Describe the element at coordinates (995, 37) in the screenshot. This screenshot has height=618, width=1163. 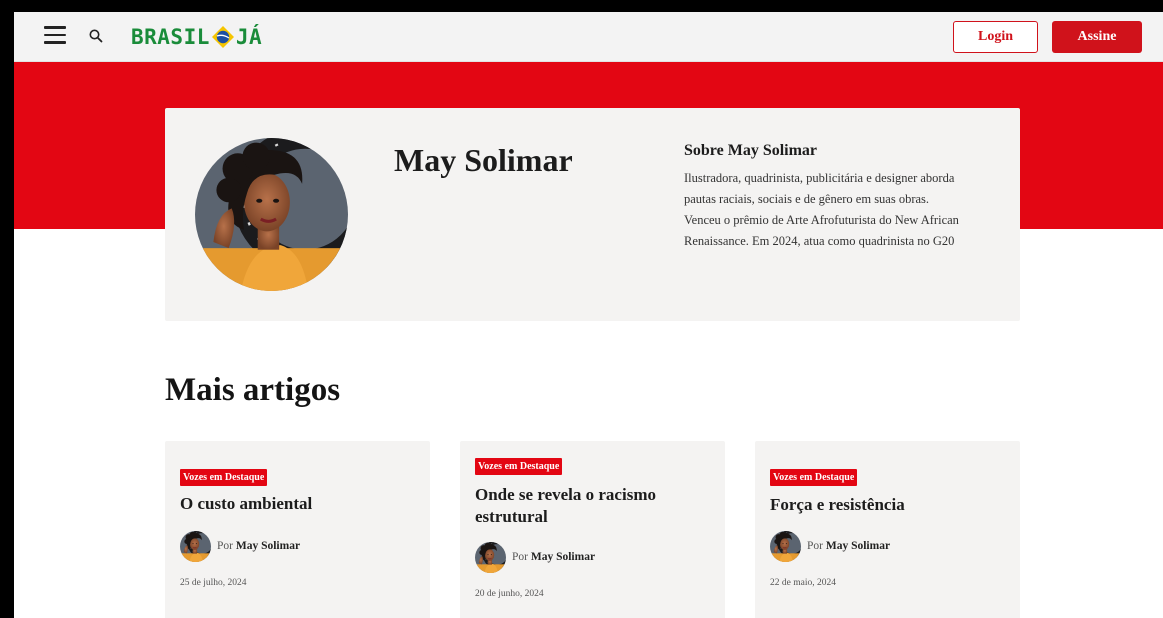
I see `login-button: Login` at that location.